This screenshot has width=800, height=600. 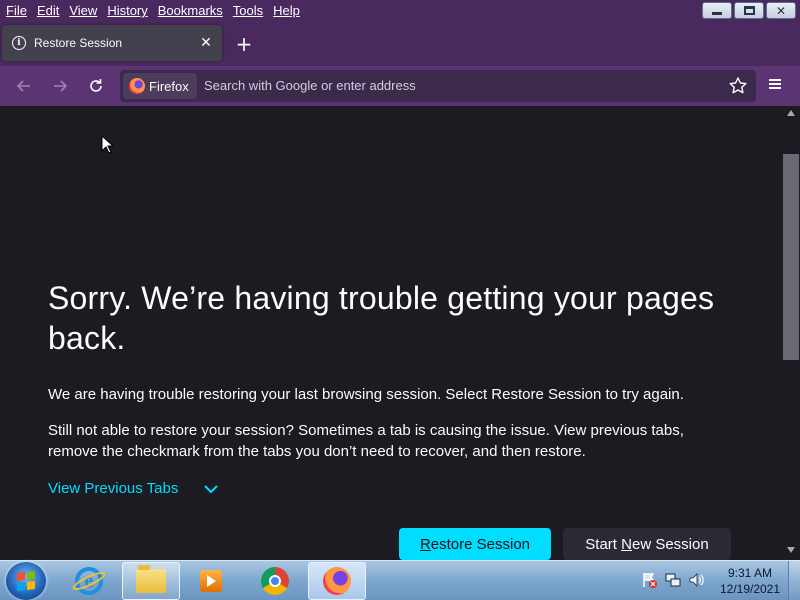 I want to click on back-button, so click(x=24, y=86).